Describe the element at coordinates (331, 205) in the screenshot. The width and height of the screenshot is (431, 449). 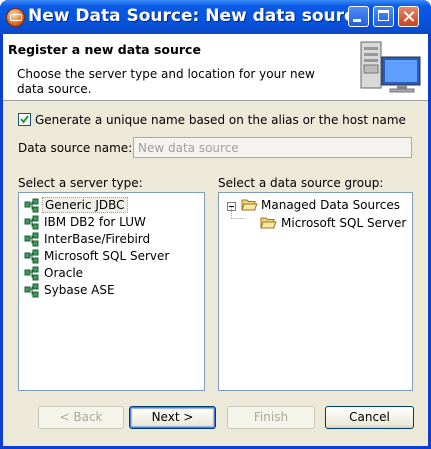
I see `tree-node-label: Managed Data Sources` at that location.